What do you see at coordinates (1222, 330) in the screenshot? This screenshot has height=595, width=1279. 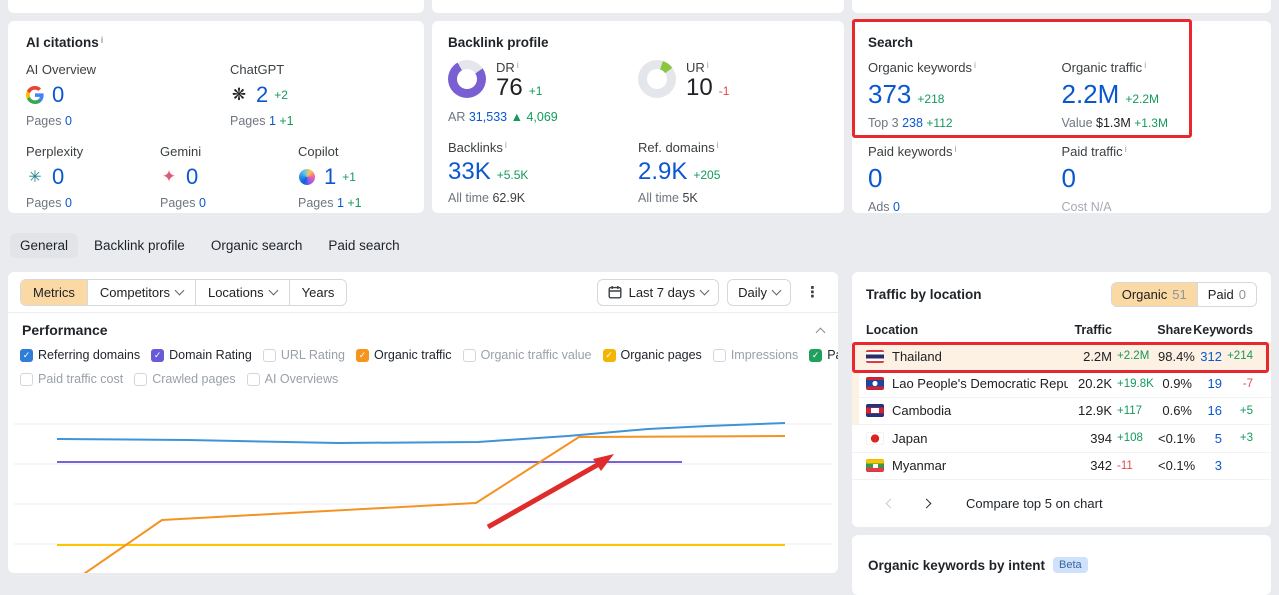 I see `col-keywords: Keywords` at bounding box center [1222, 330].